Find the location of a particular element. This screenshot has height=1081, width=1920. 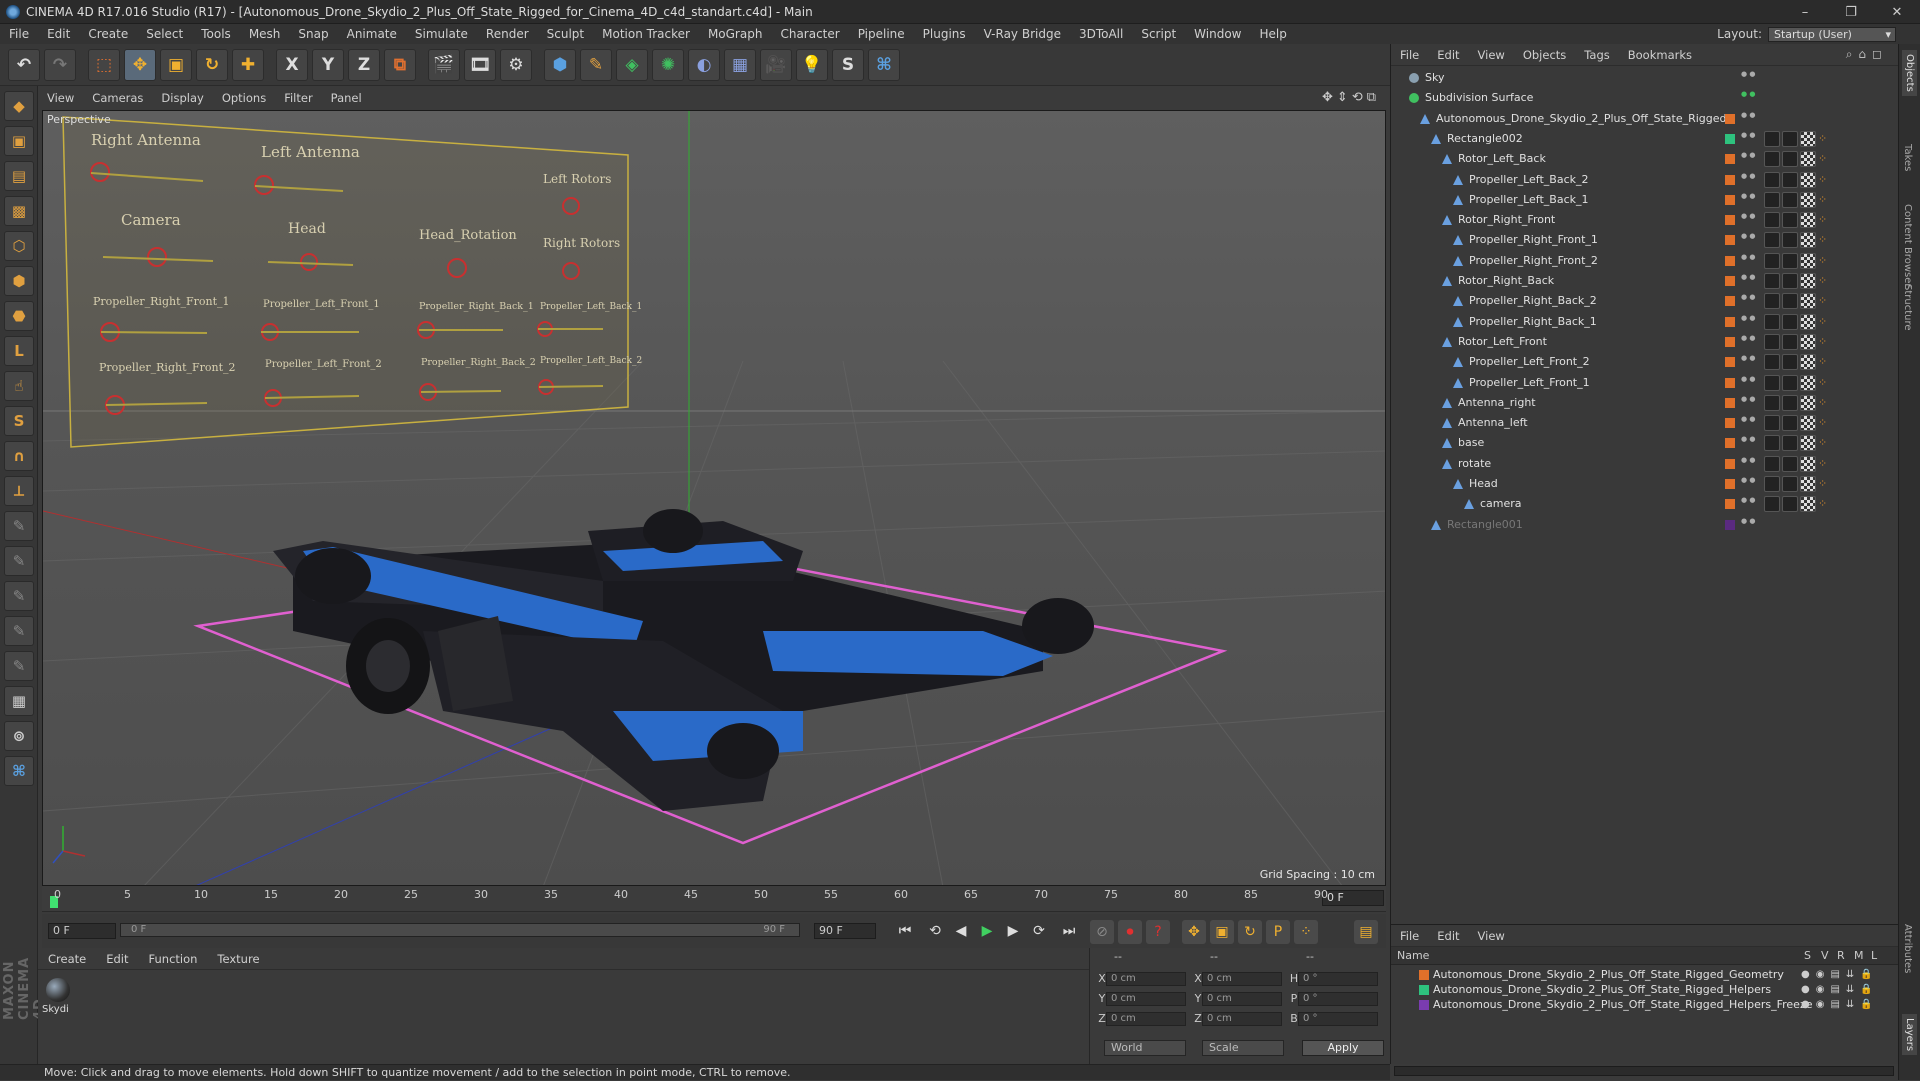

viewport-menu-panel: Panel is located at coordinates (346, 98).